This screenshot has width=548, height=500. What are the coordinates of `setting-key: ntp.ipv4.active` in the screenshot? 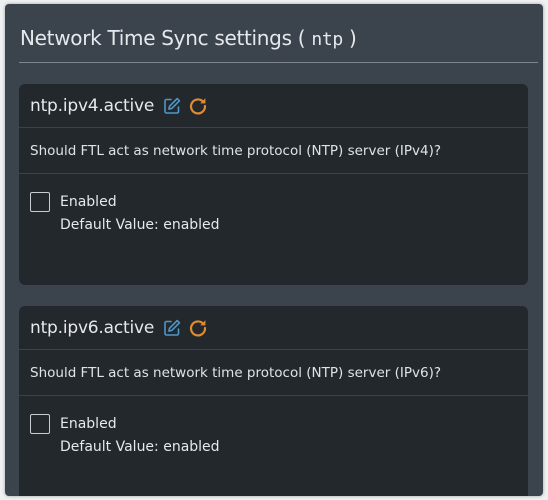 It's located at (92, 105).